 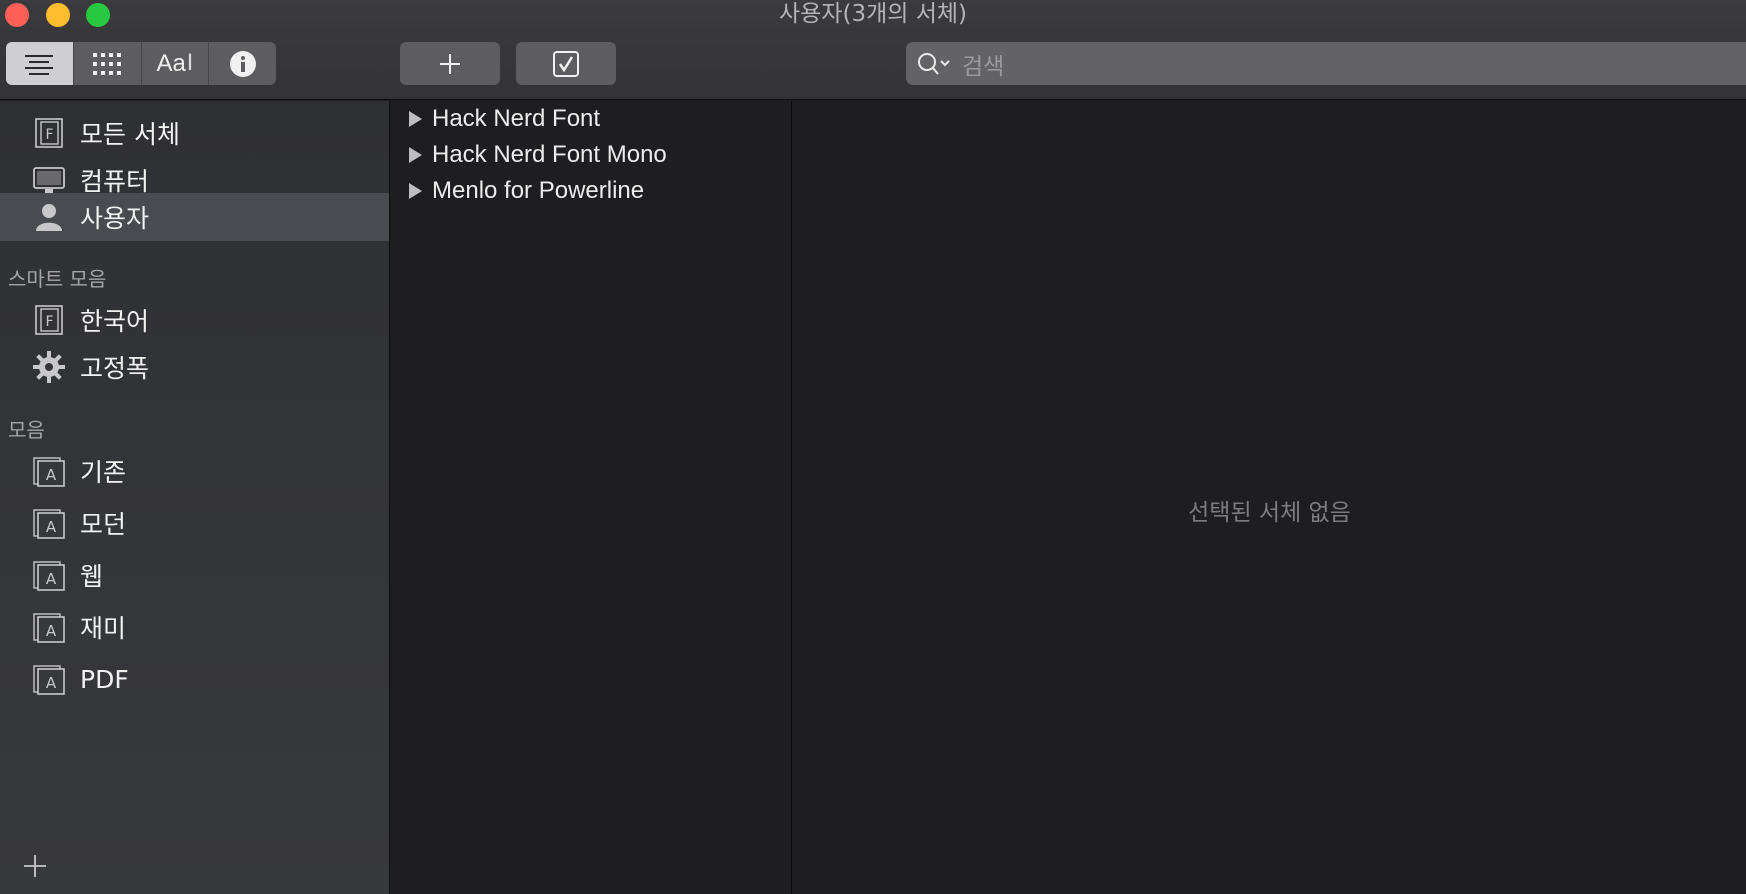 I want to click on list-view-button, so click(x=40, y=63).